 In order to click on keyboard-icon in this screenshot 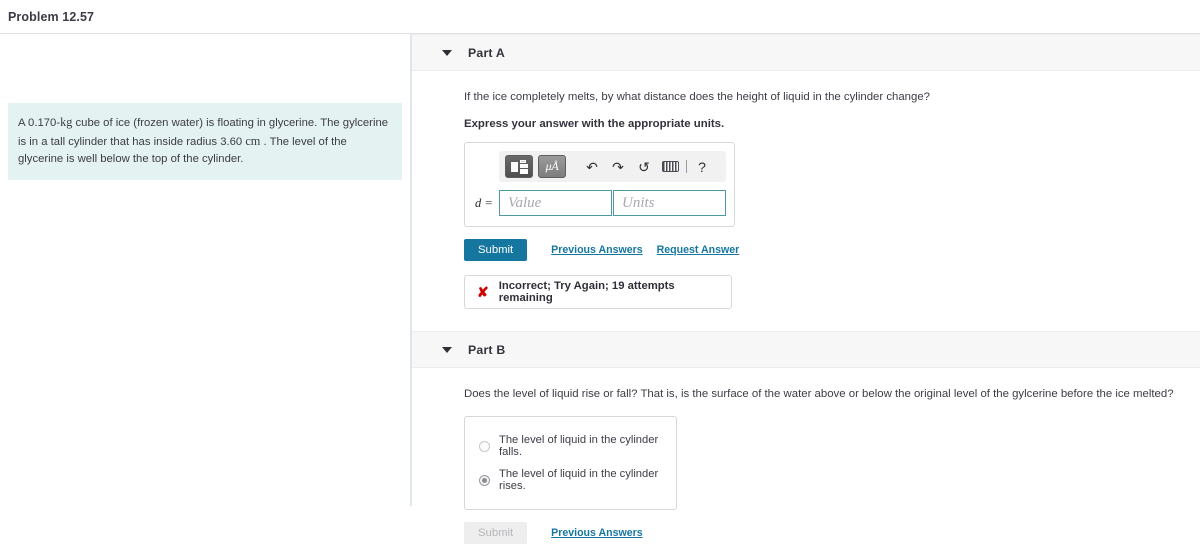, I will do `click(670, 166)`.